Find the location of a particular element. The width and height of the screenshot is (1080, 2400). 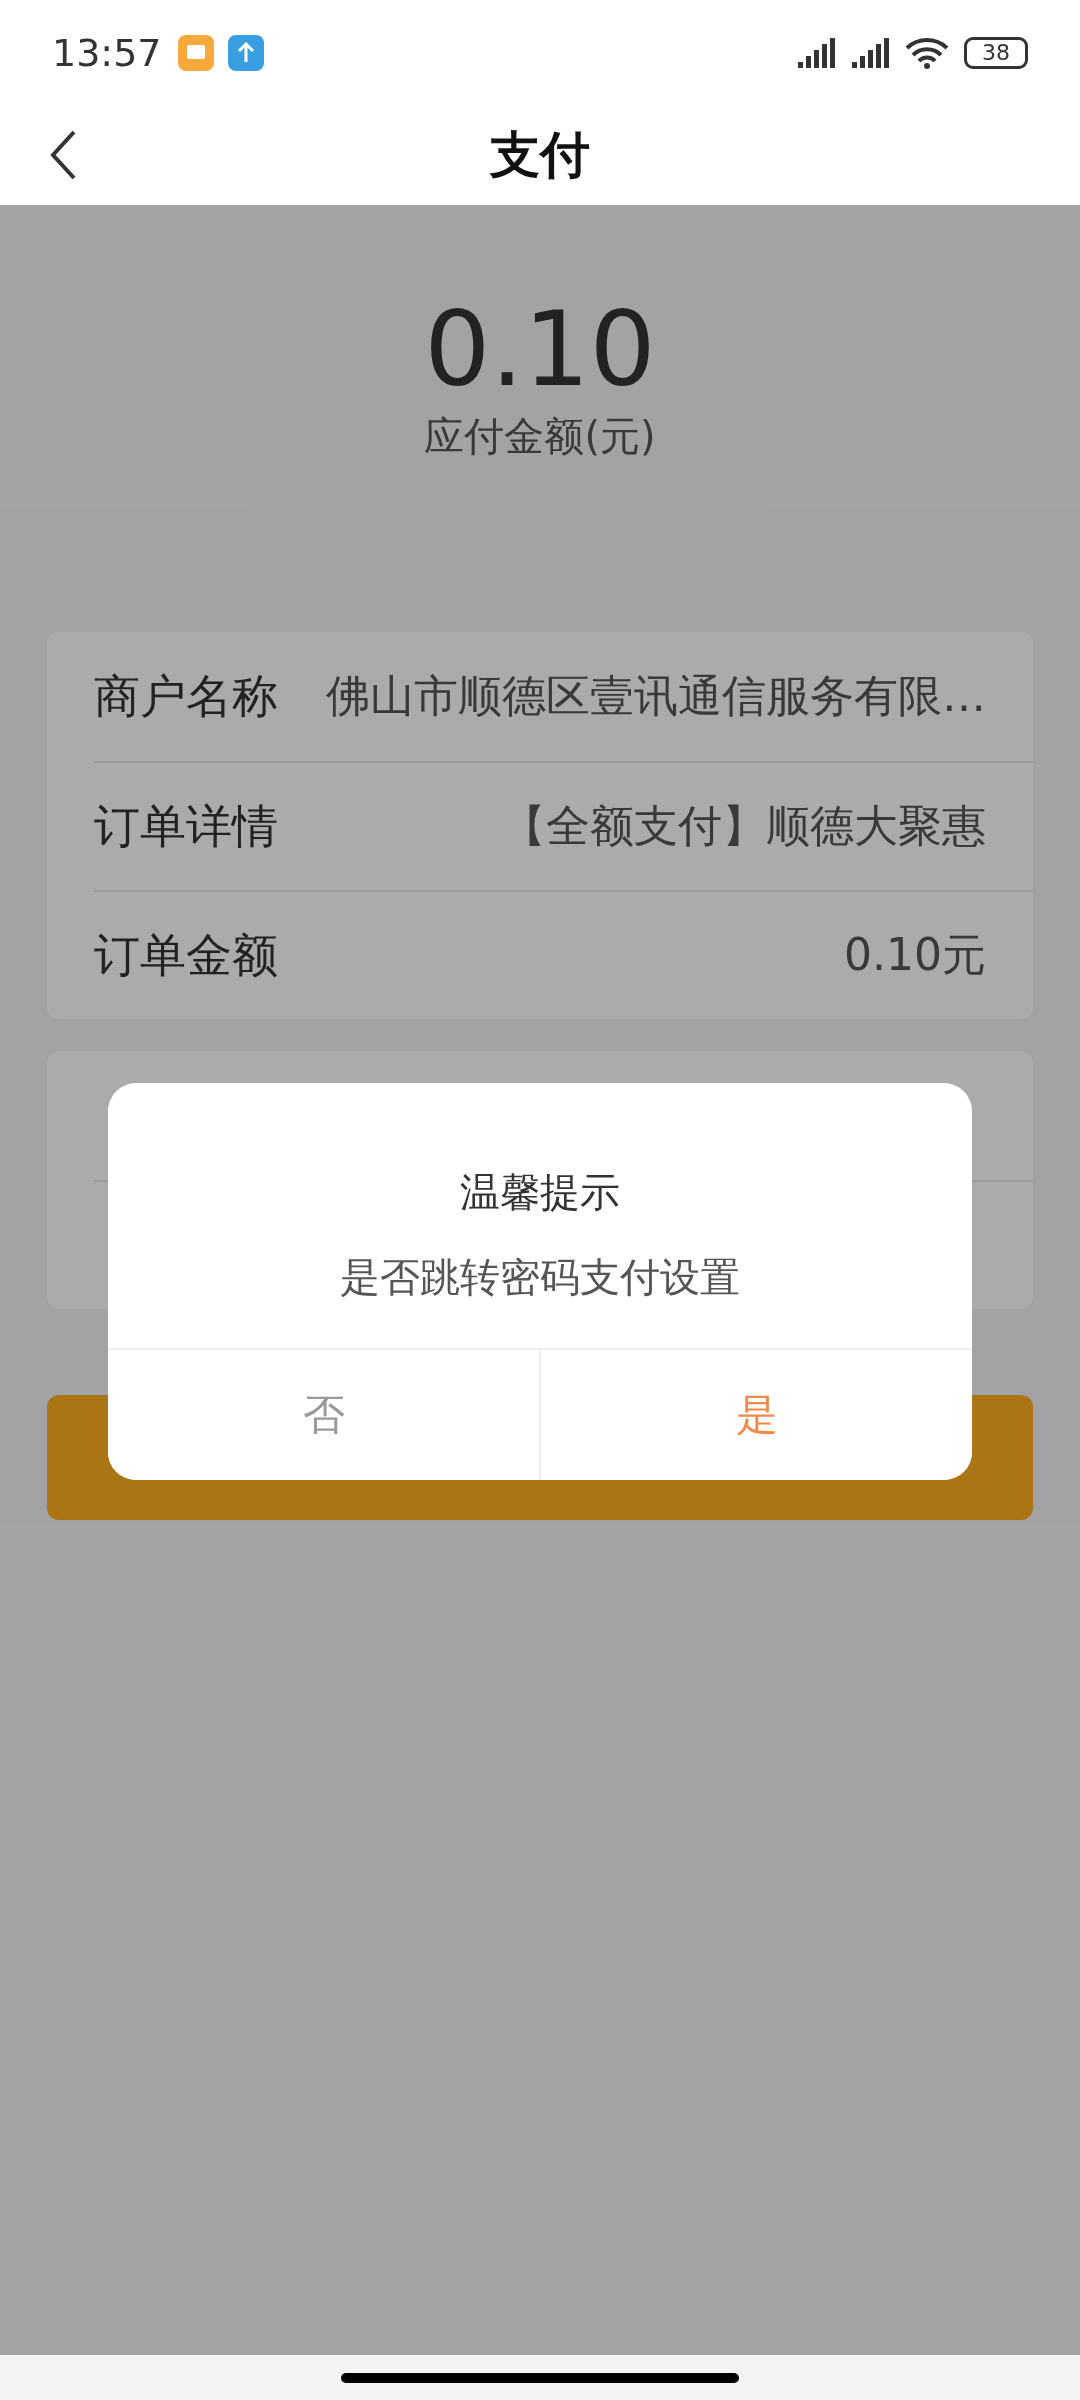

page-title: 支付 is located at coordinates (540, 155).